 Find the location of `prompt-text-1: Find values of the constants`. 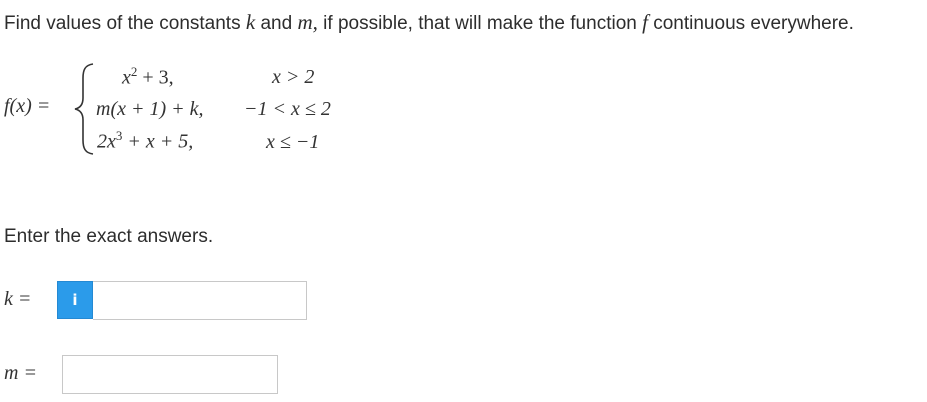

prompt-text-1: Find values of the constants is located at coordinates (125, 23).